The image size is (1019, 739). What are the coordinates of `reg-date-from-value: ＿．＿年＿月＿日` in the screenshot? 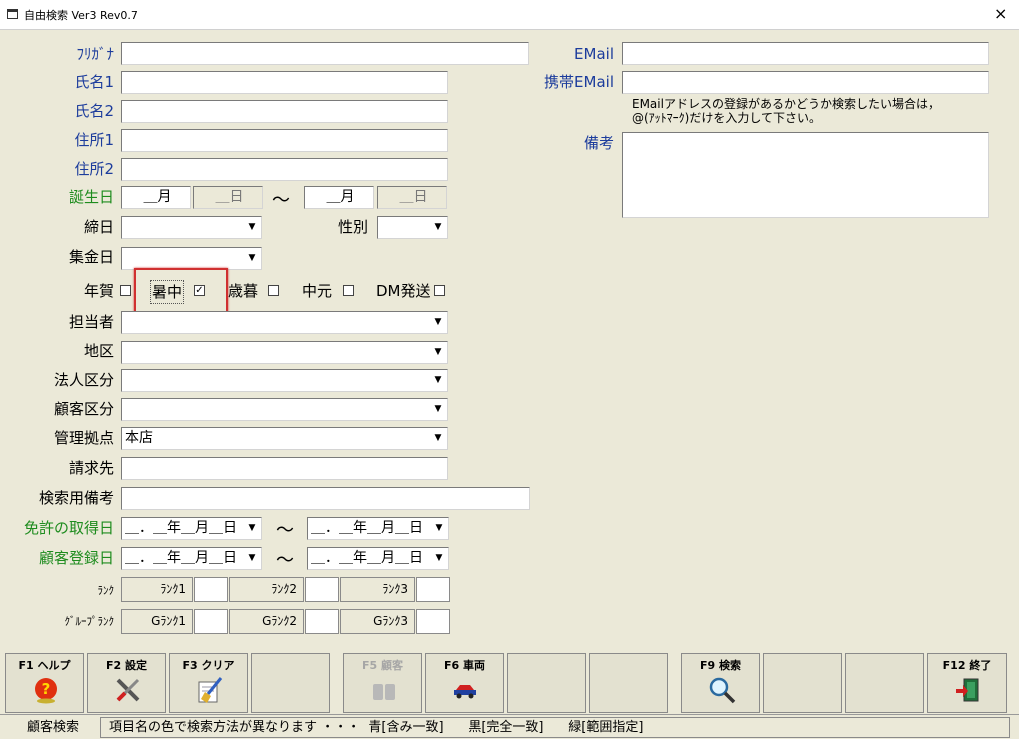 It's located at (181, 558).